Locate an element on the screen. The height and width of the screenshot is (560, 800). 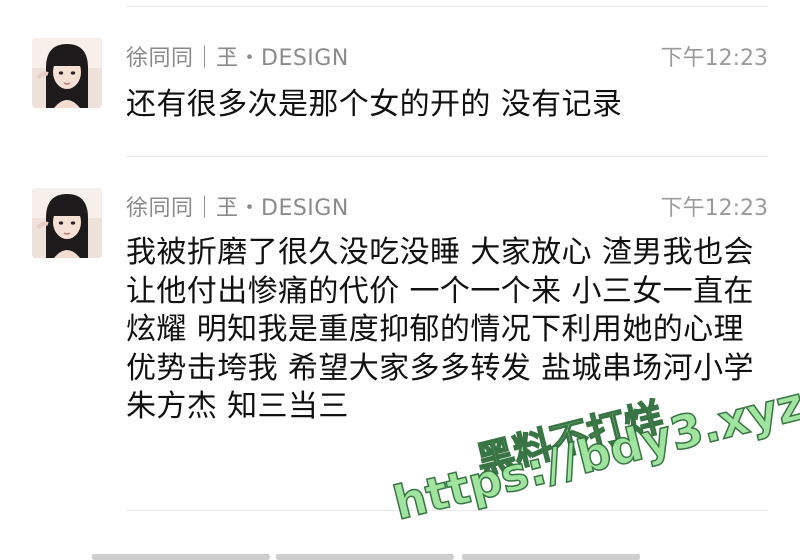
message-text: 还有很多次是那个女的开的 没有记录 is located at coordinates (374, 104).